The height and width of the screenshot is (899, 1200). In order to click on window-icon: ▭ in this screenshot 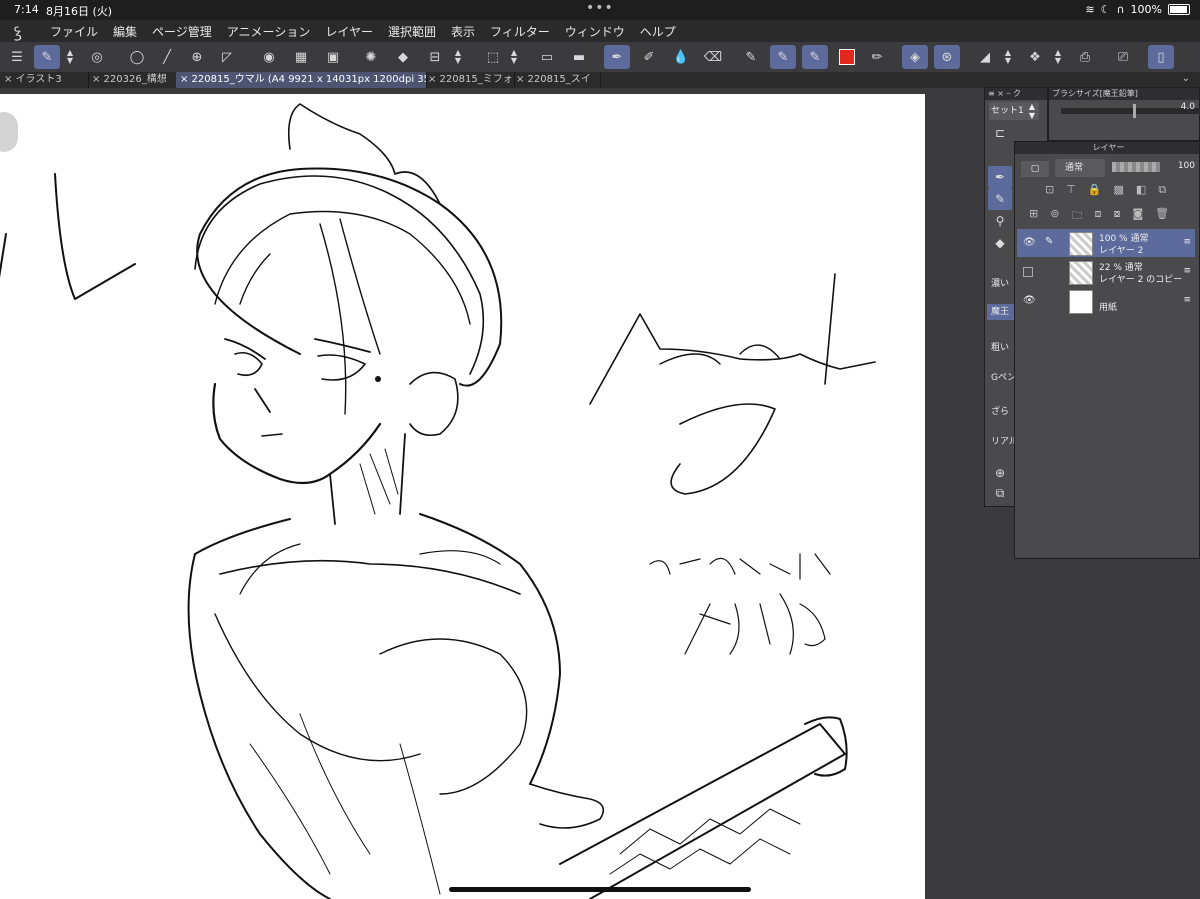, I will do `click(547, 57)`.